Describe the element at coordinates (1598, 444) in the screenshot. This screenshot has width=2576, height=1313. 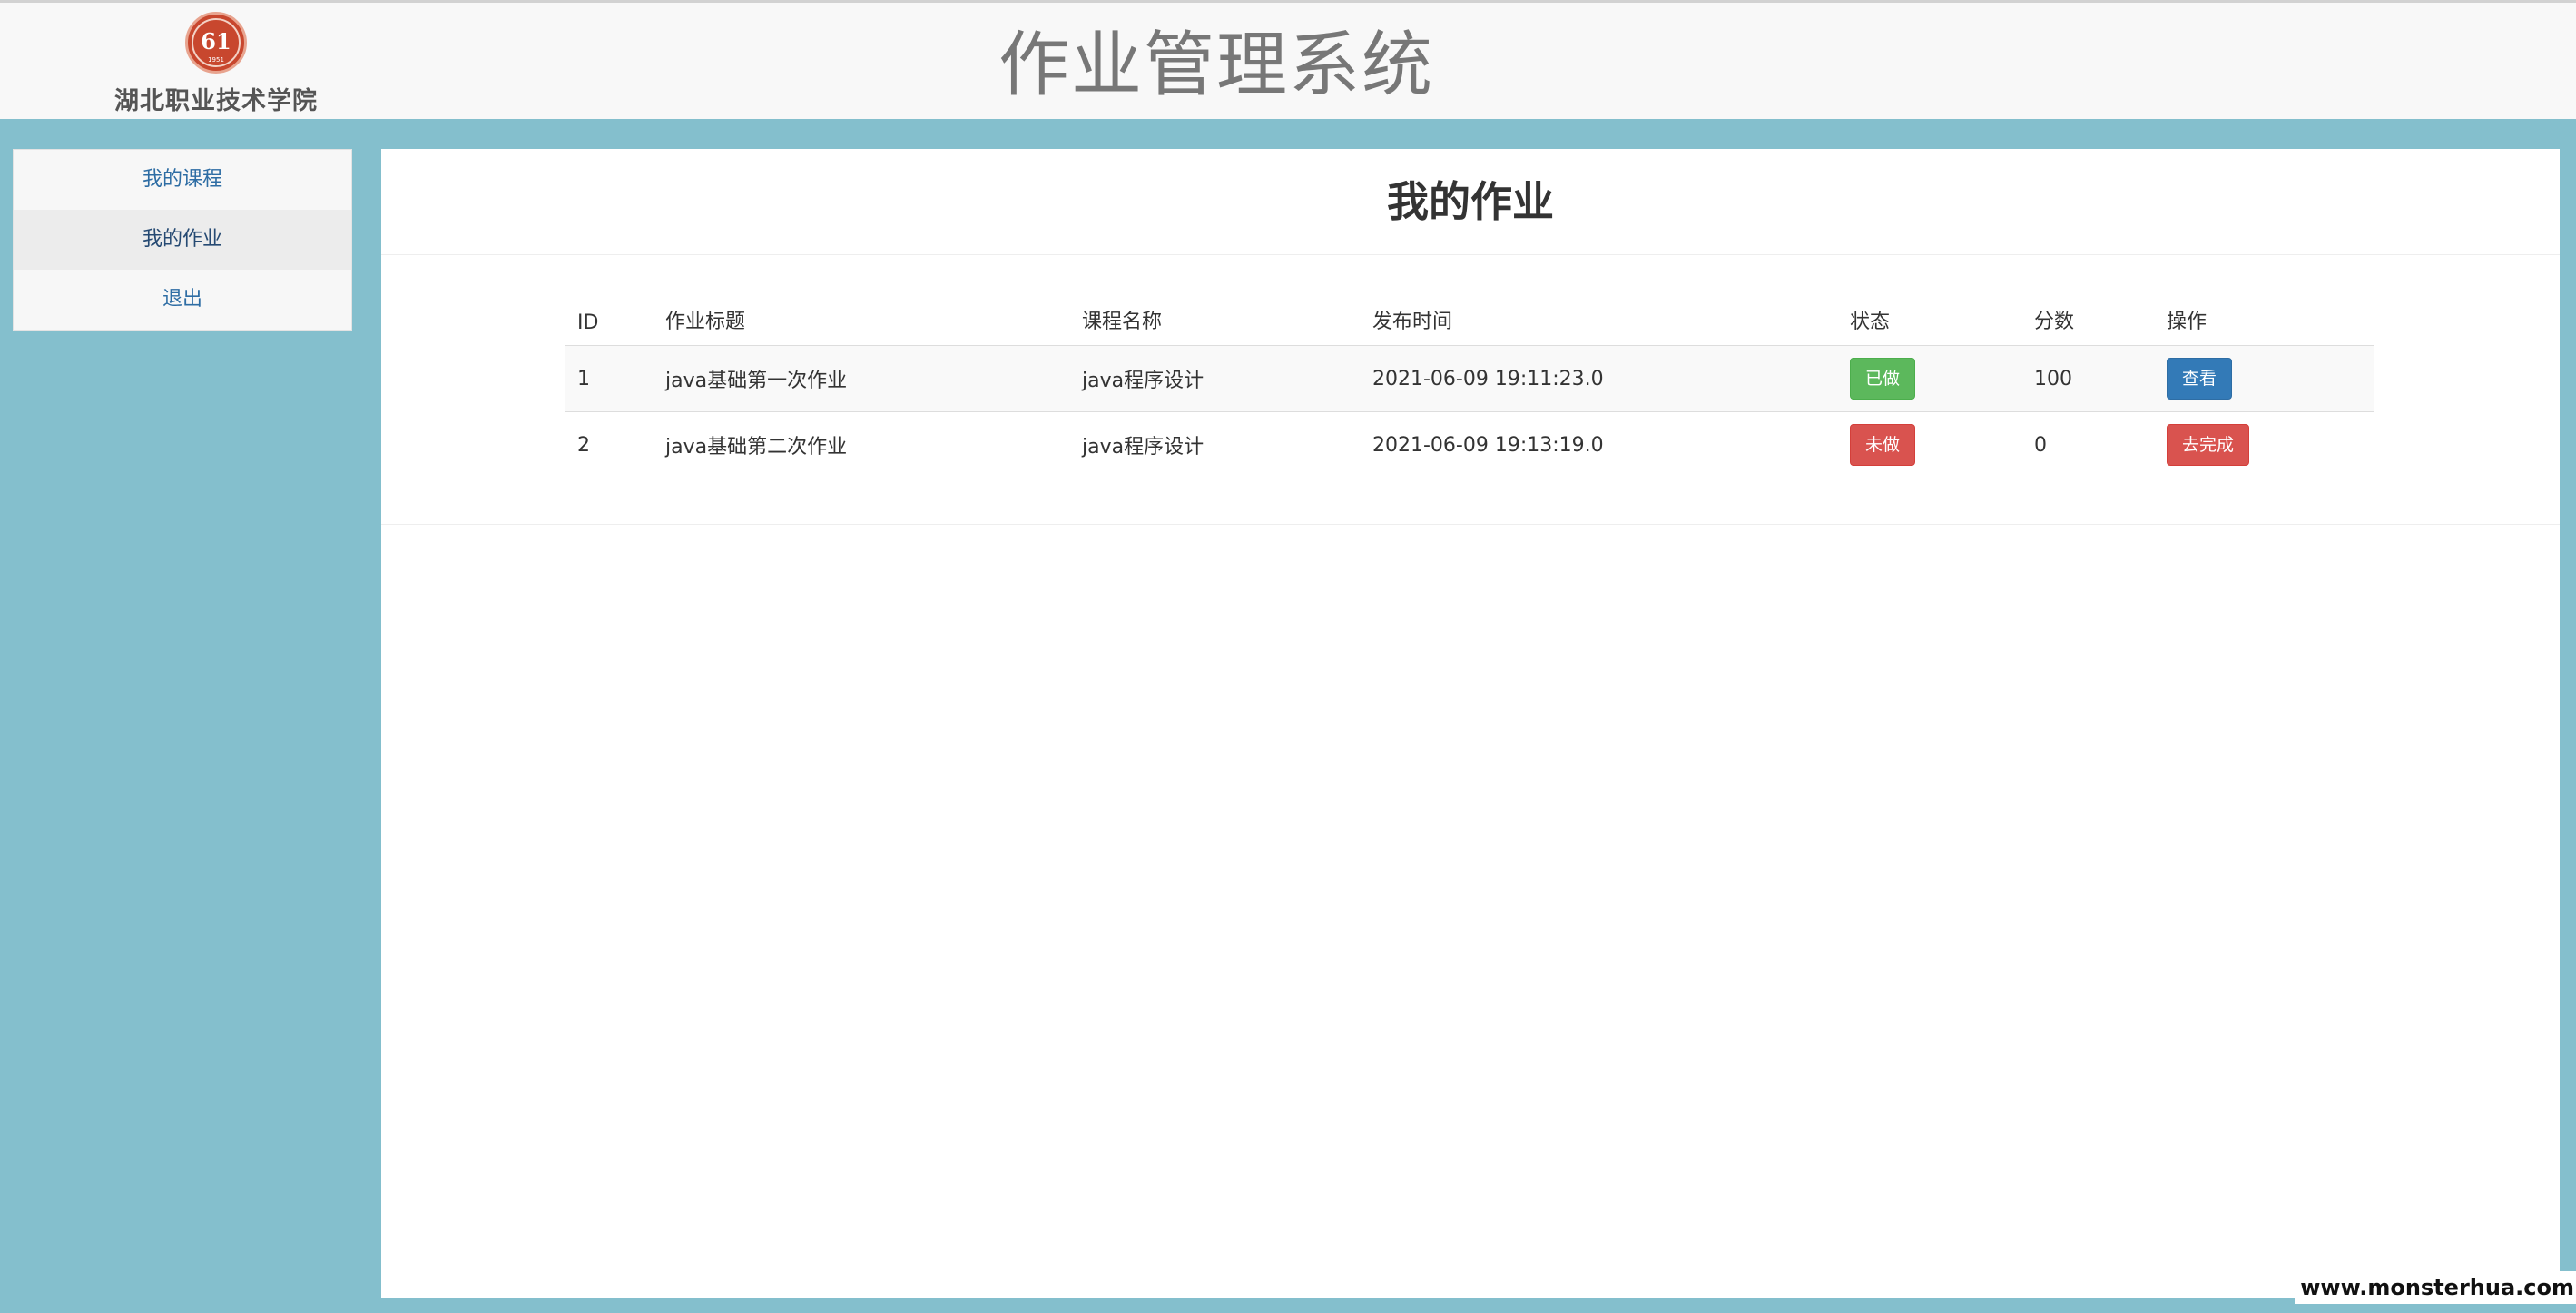
I see `cell-time: 2021-06-09 19:13:19.0` at that location.